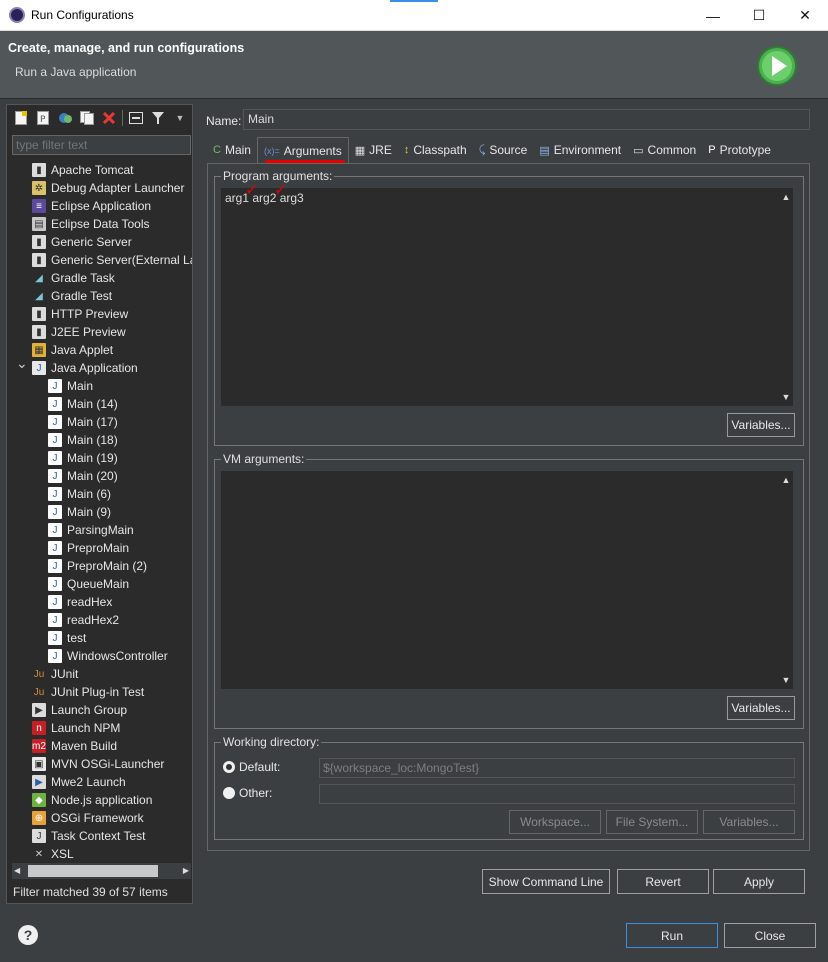  Describe the element at coordinates (112, 260) in the screenshot. I see `tree-item: ▮ Generic Server(External La` at that location.